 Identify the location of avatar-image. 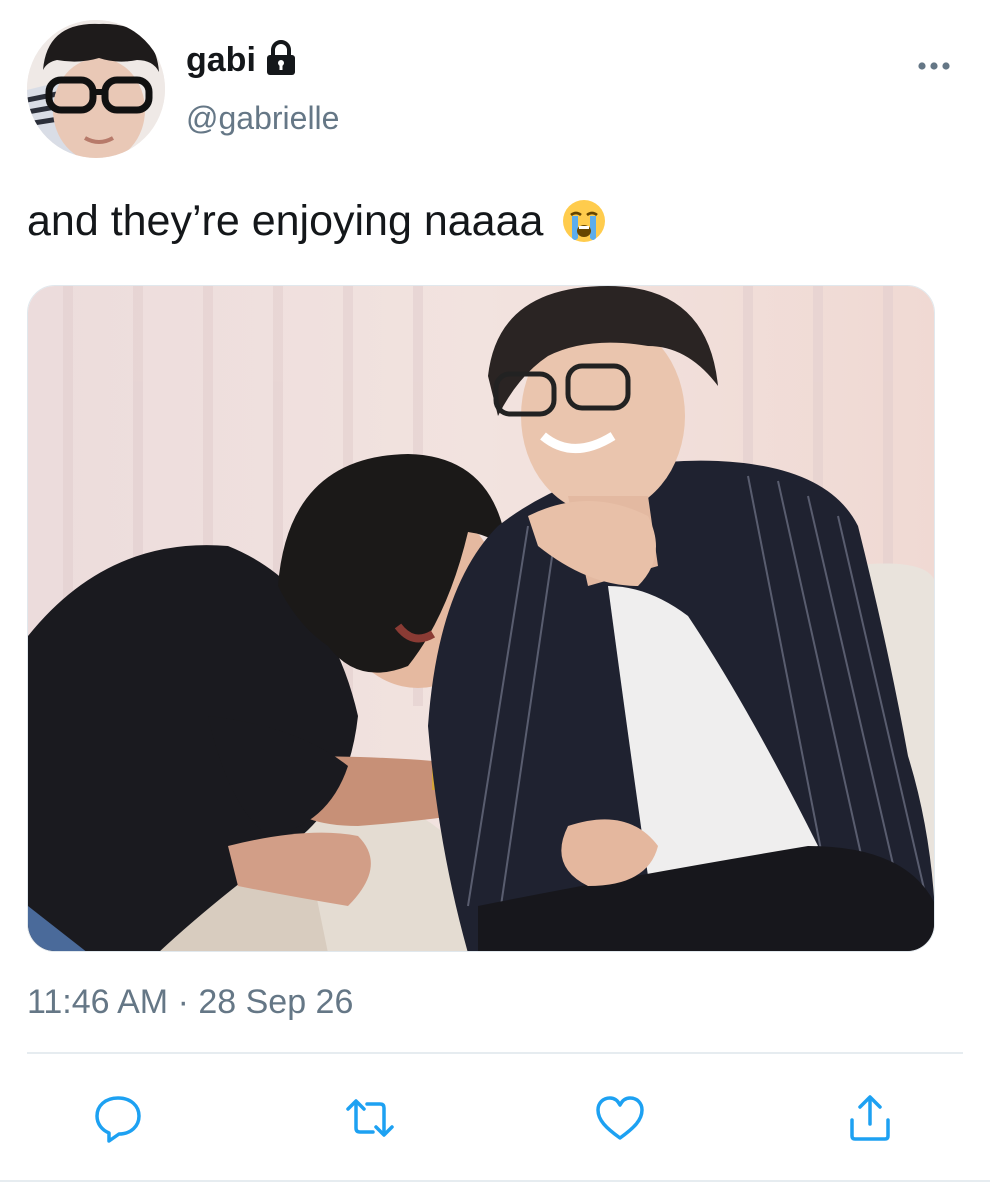
(96, 89).